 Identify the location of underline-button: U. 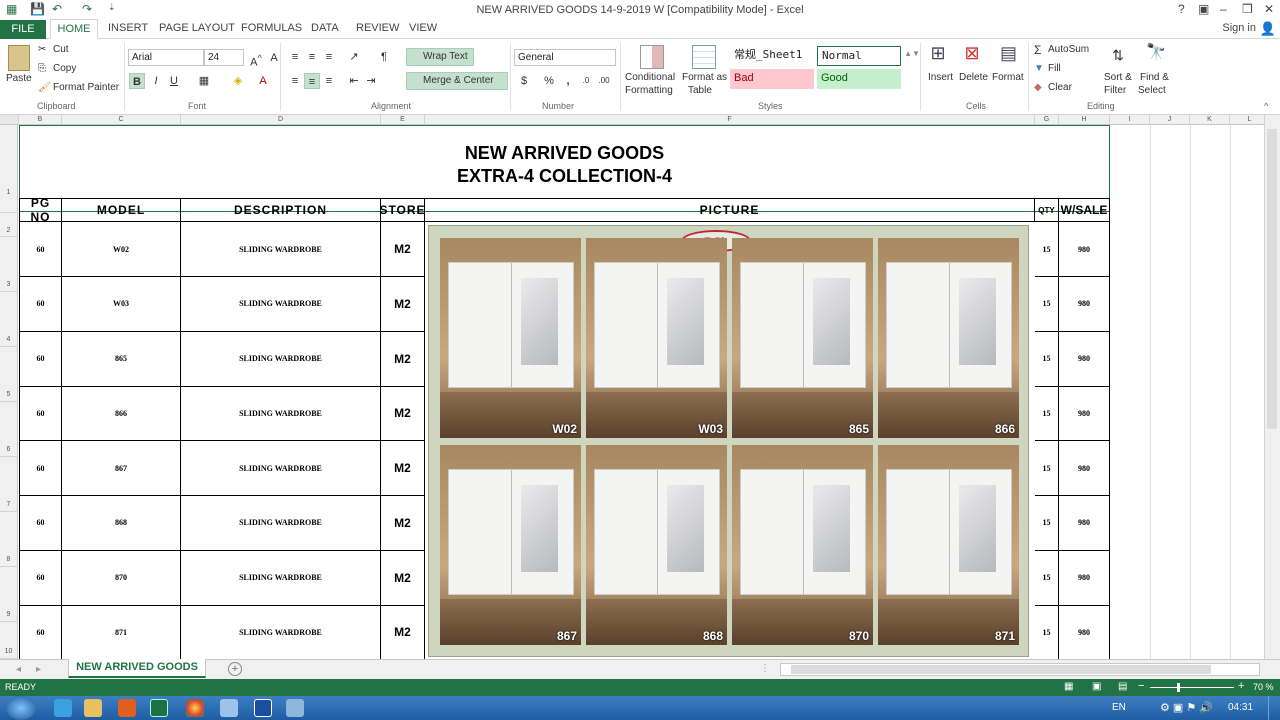
(174, 81).